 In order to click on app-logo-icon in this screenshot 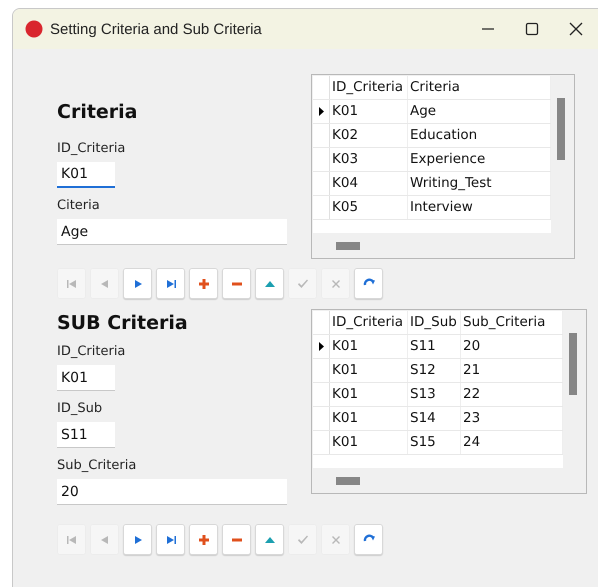, I will do `click(34, 29)`.